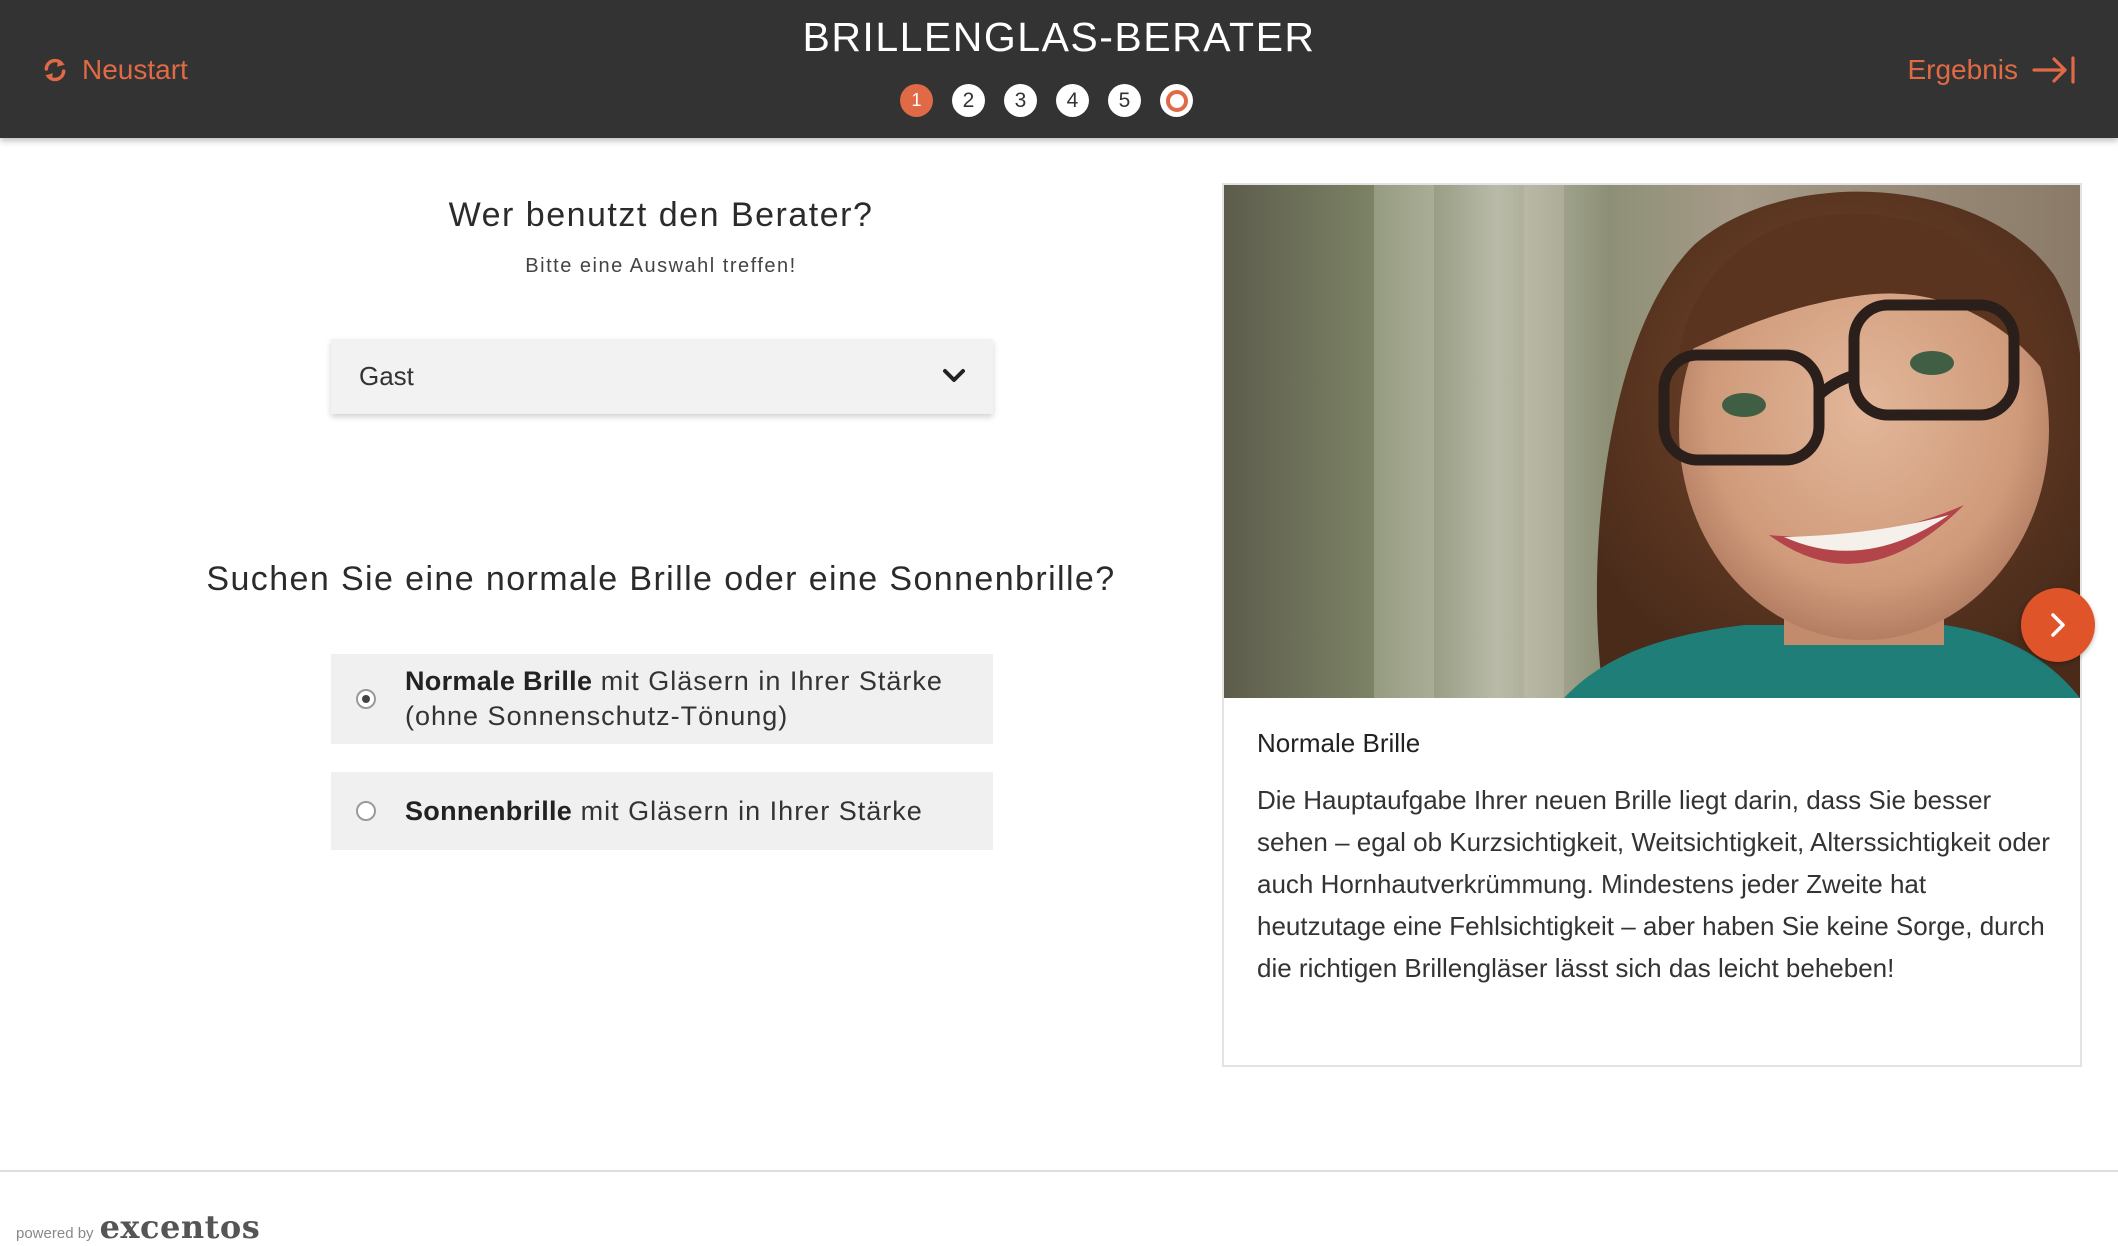  I want to click on step-5: 5, so click(1124, 100).